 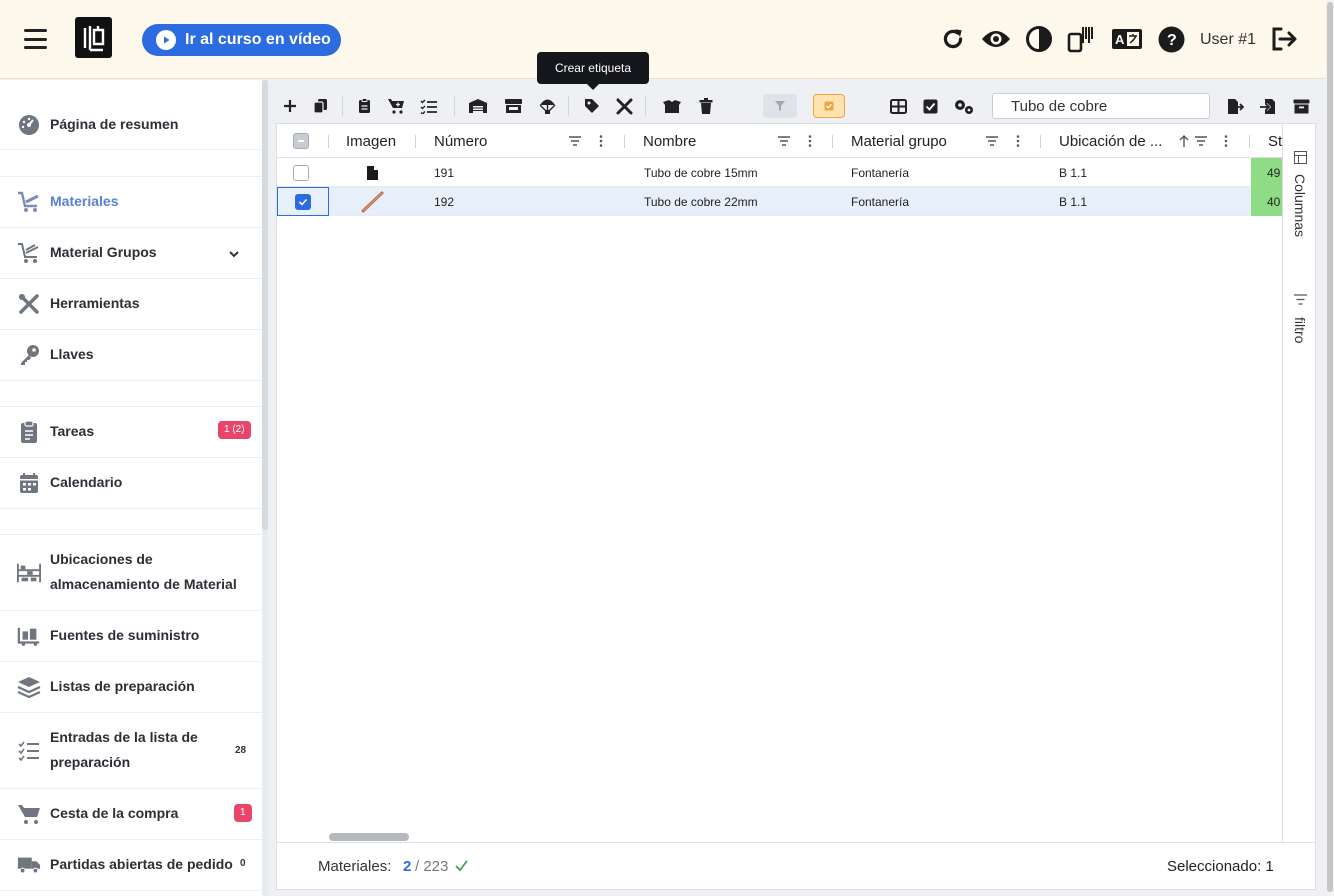 What do you see at coordinates (706, 106) in the screenshot?
I see `trash-icon` at bounding box center [706, 106].